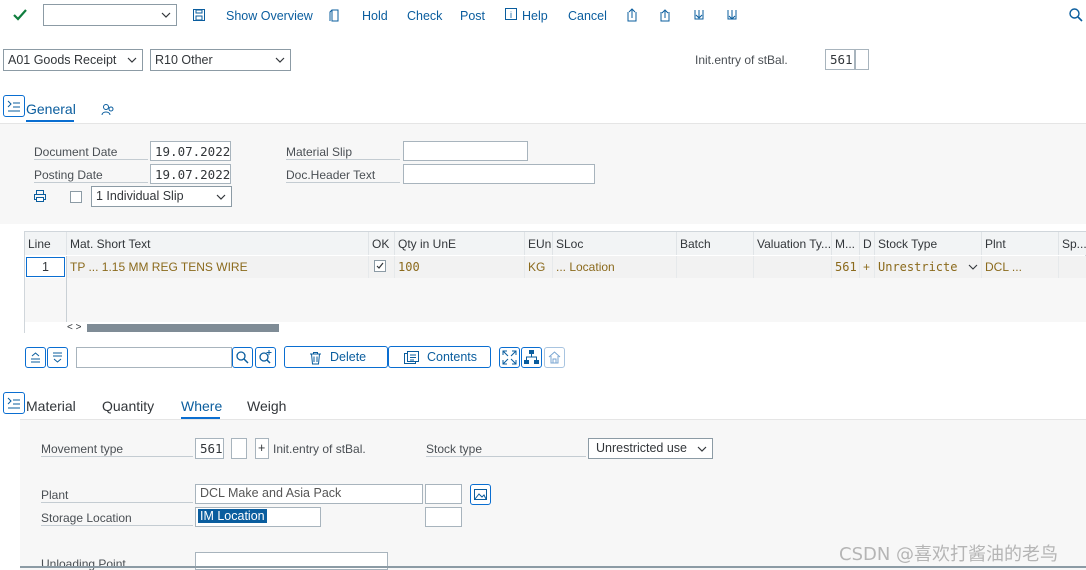 This screenshot has width=1086, height=570. Describe the element at coordinates (336, 16) in the screenshot. I see `hold-icon` at that location.